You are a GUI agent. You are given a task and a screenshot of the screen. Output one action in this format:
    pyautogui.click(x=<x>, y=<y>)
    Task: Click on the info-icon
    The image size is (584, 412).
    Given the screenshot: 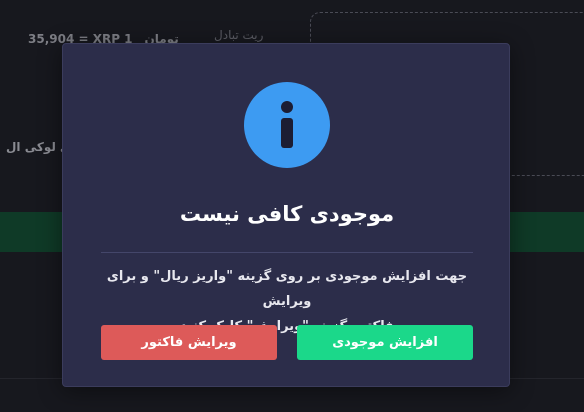 What is the action you would take?
    pyautogui.click(x=287, y=125)
    